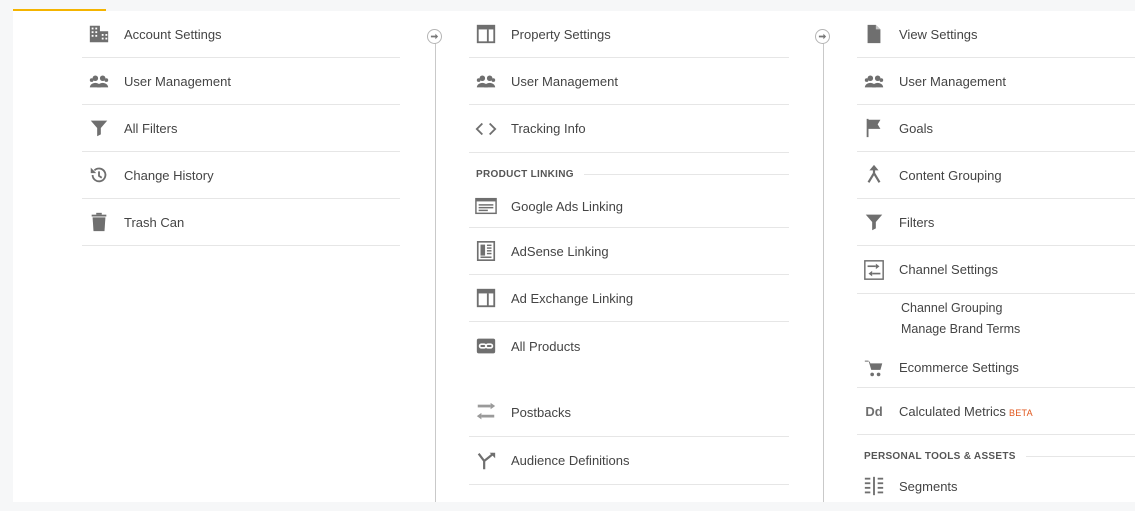  I want to click on all-filters-item: All Filters, so click(241, 128).